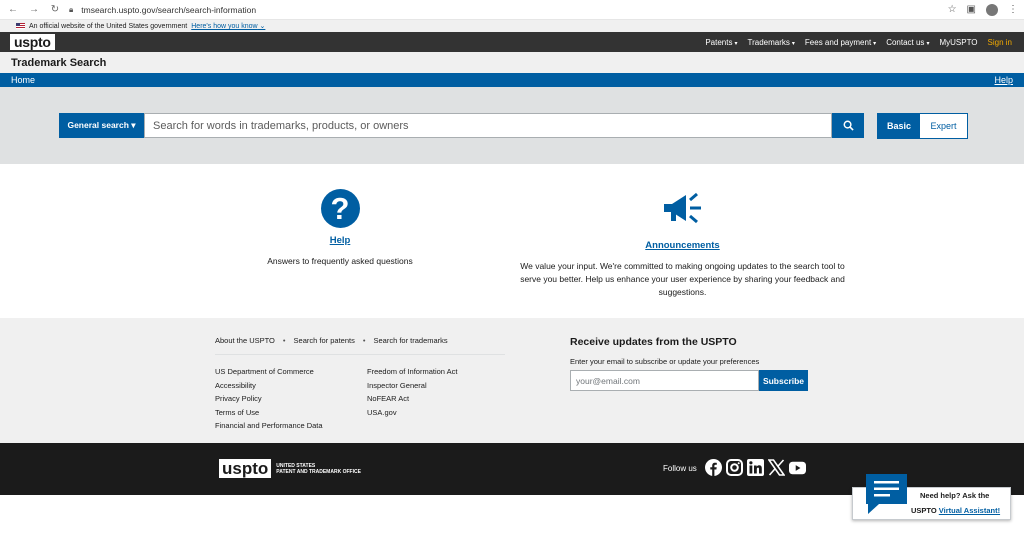 This screenshot has width=1024, height=533. I want to click on foia-link: Freedom of Information Act, so click(412, 372).